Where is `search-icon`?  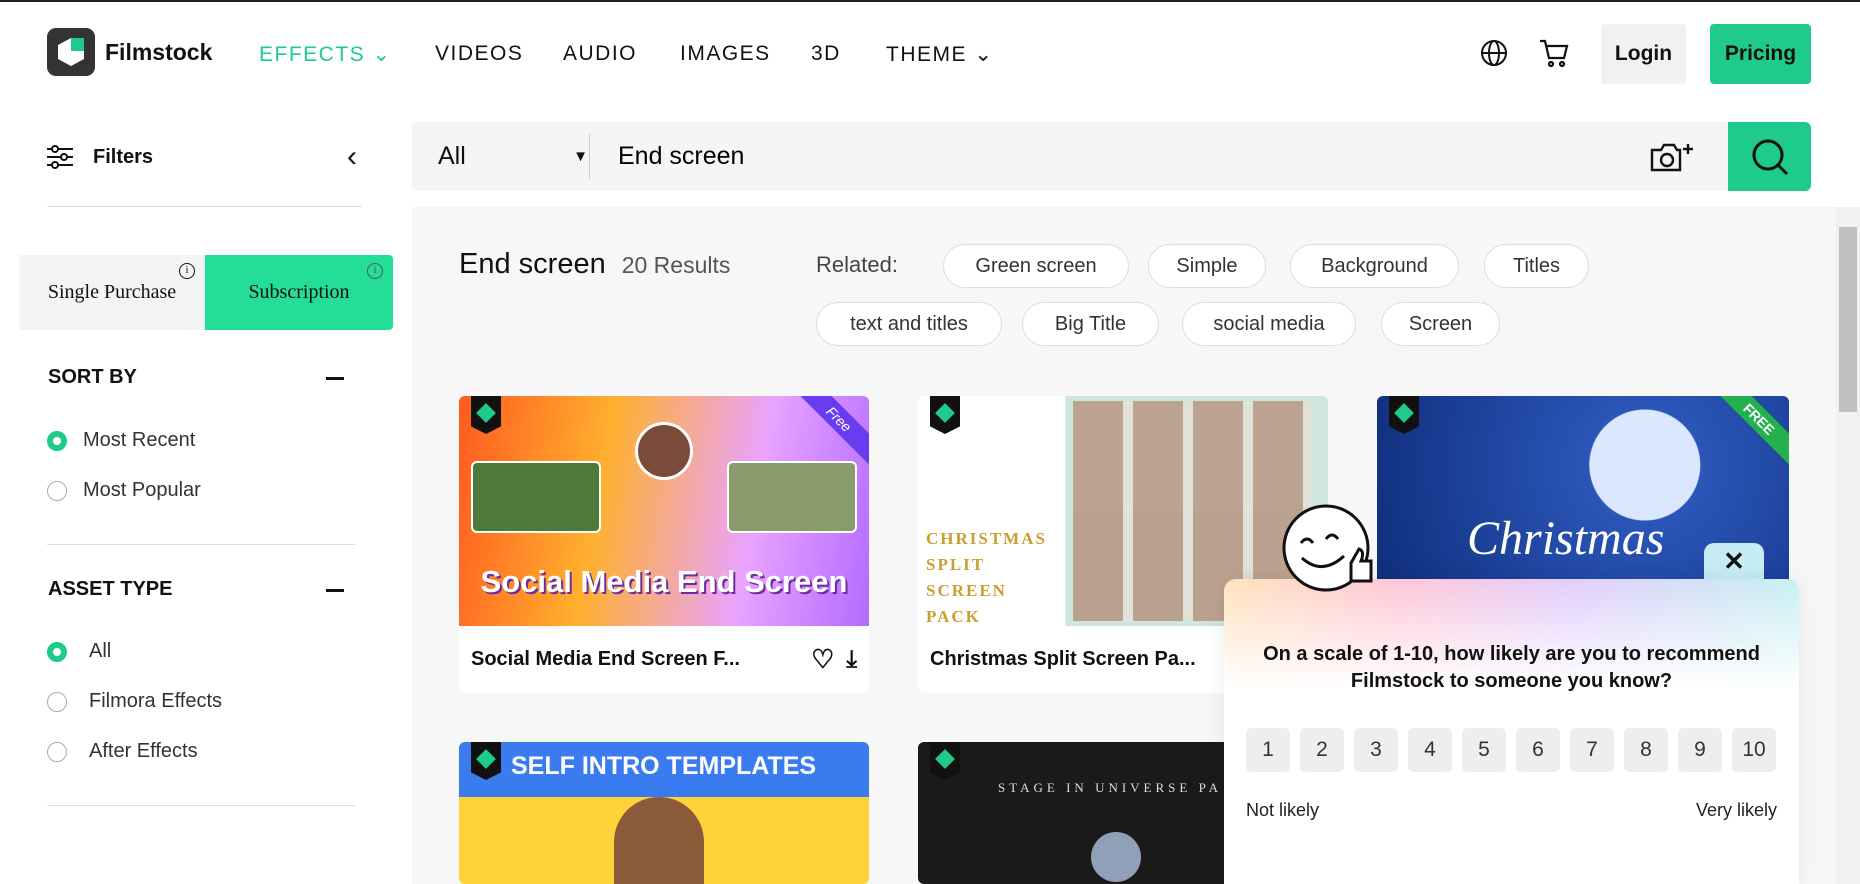
search-icon is located at coordinates (1770, 157).